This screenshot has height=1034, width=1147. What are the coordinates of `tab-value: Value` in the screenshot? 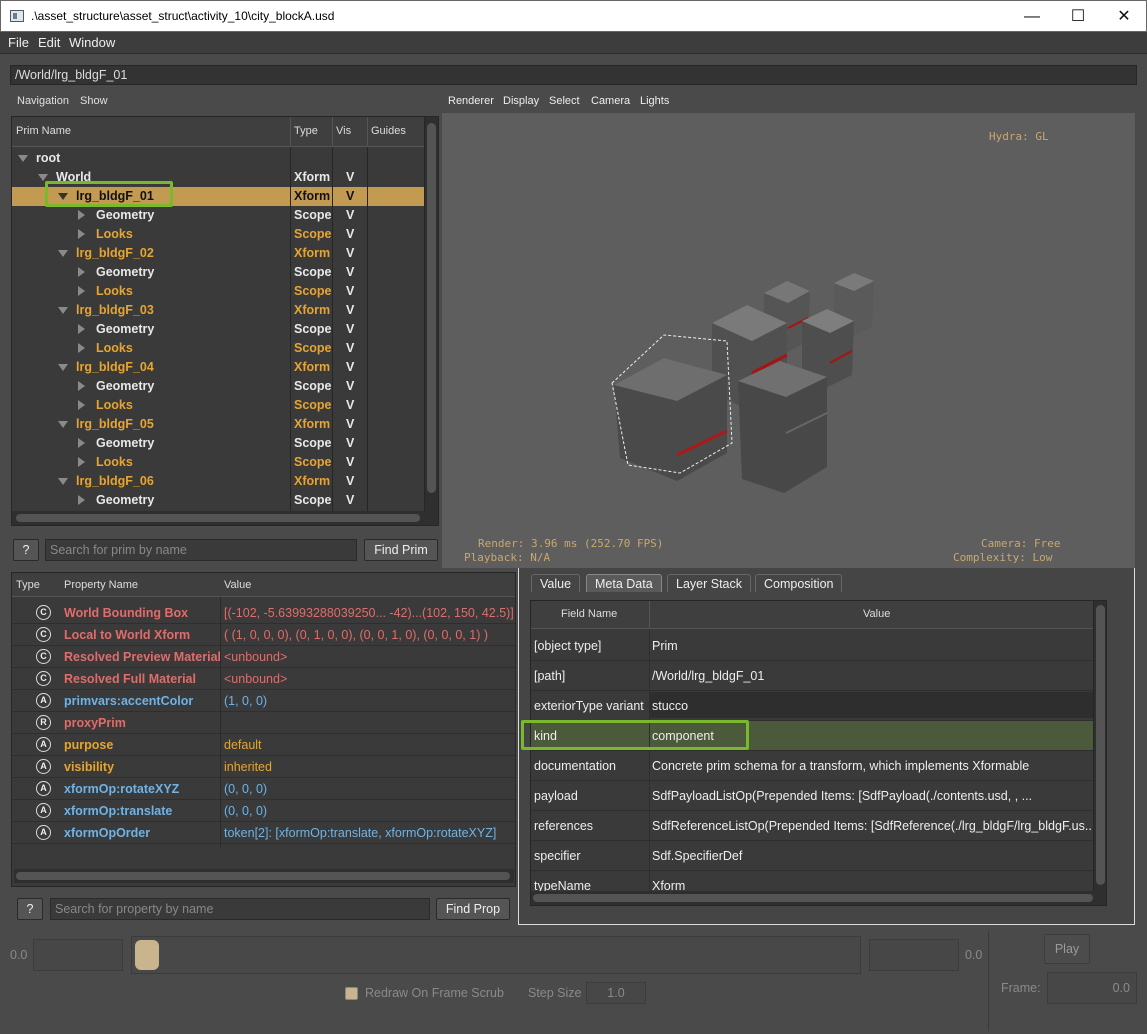 It's located at (556, 583).